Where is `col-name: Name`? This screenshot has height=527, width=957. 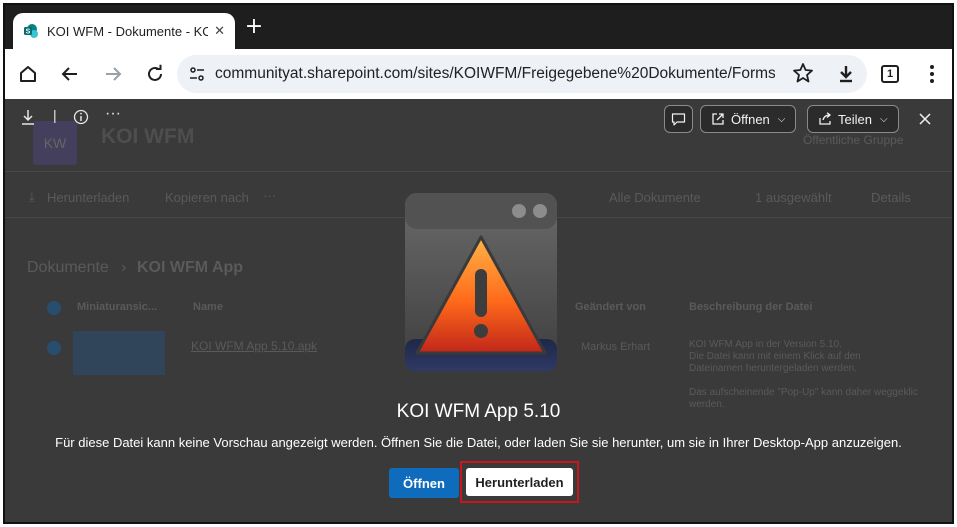
col-name: Name is located at coordinates (208, 307).